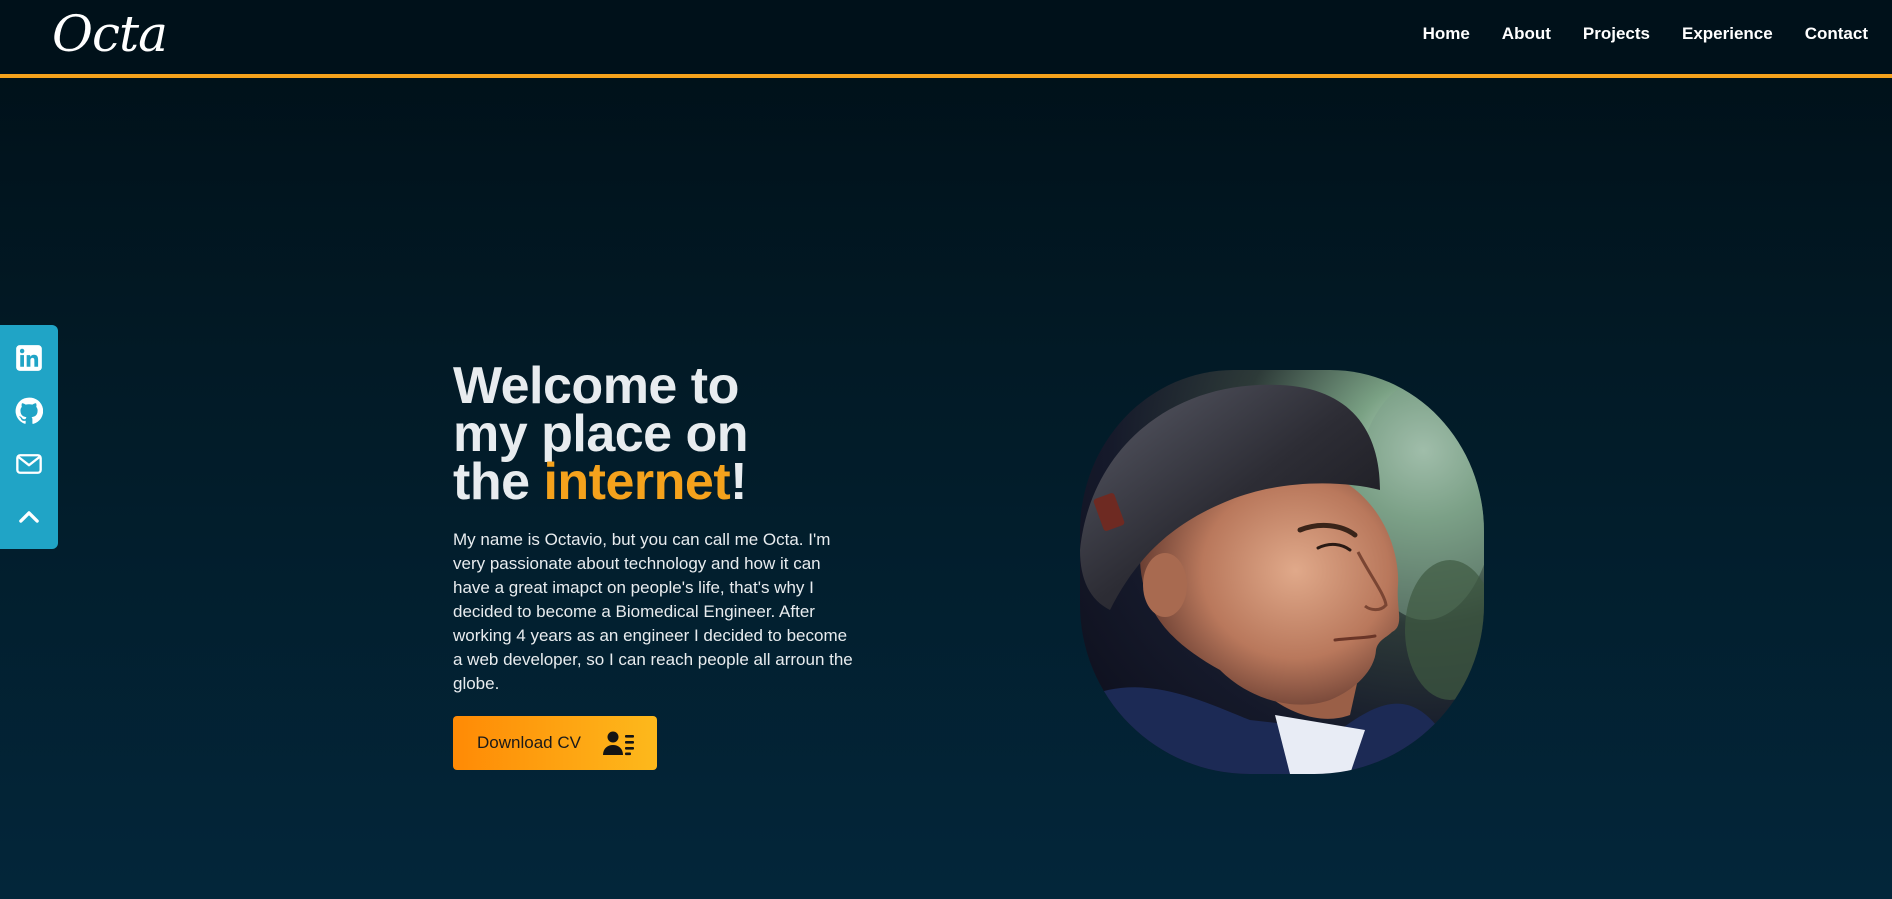 This screenshot has height=899, width=1892. Describe the element at coordinates (1526, 34) in the screenshot. I see `nav-about: About` at that location.